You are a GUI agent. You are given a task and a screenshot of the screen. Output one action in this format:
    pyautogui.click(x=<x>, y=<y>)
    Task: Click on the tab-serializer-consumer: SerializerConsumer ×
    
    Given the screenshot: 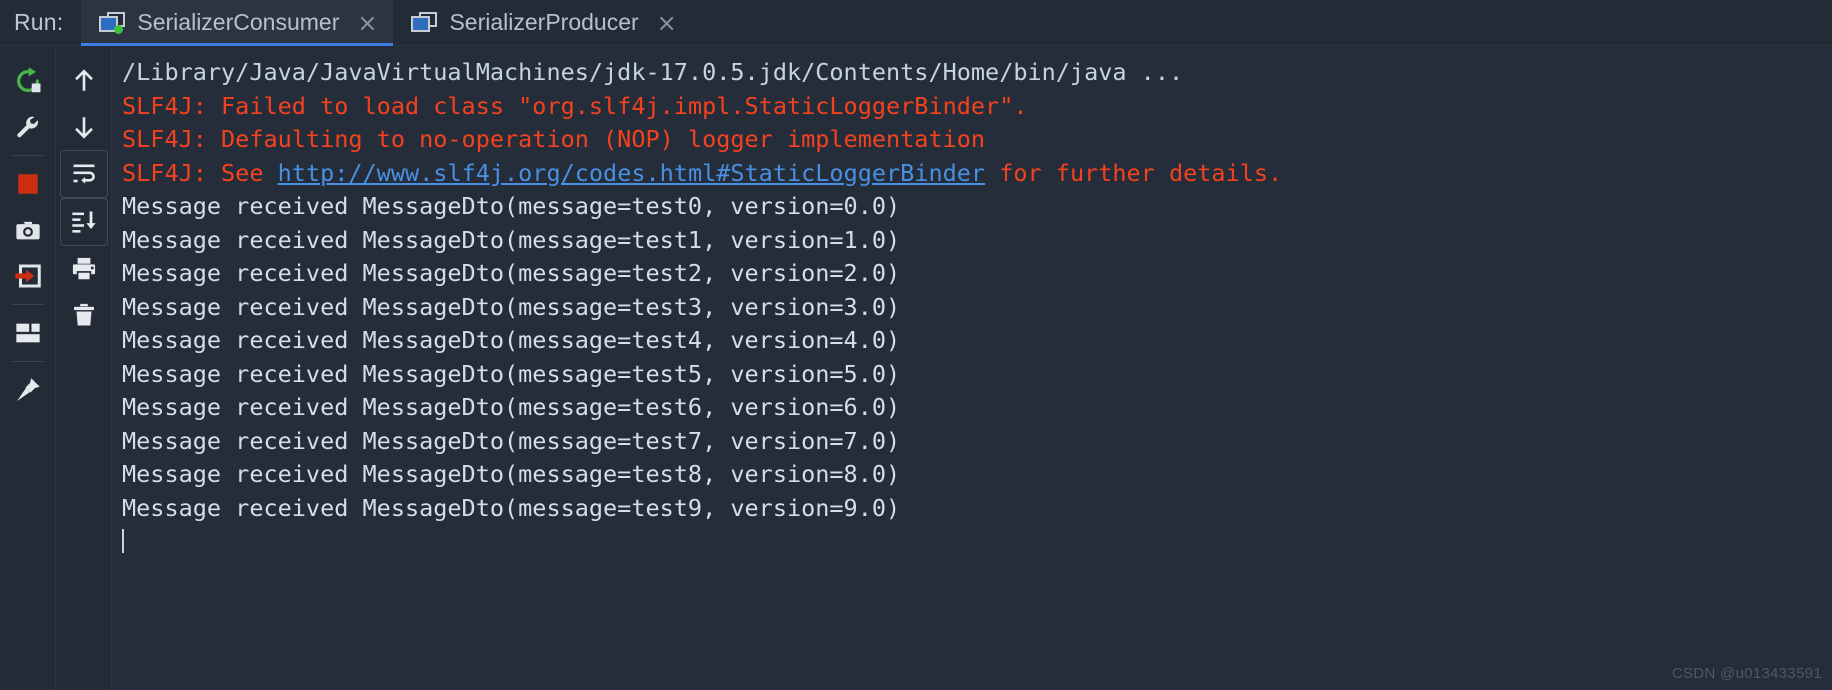 What is the action you would take?
    pyautogui.click(x=237, y=23)
    